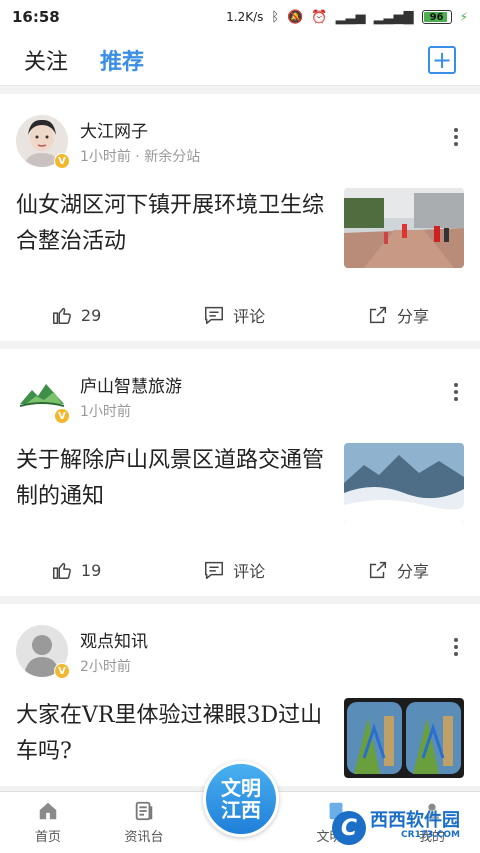  I want to click on tab-follow: 关注, so click(46, 60).